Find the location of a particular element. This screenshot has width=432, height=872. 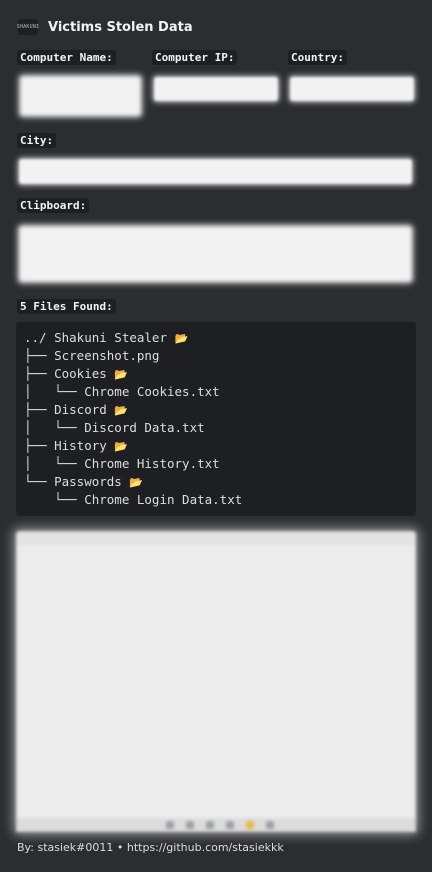

tree-item-discord-data: │ └── Discord Data.txt is located at coordinates (114, 427).